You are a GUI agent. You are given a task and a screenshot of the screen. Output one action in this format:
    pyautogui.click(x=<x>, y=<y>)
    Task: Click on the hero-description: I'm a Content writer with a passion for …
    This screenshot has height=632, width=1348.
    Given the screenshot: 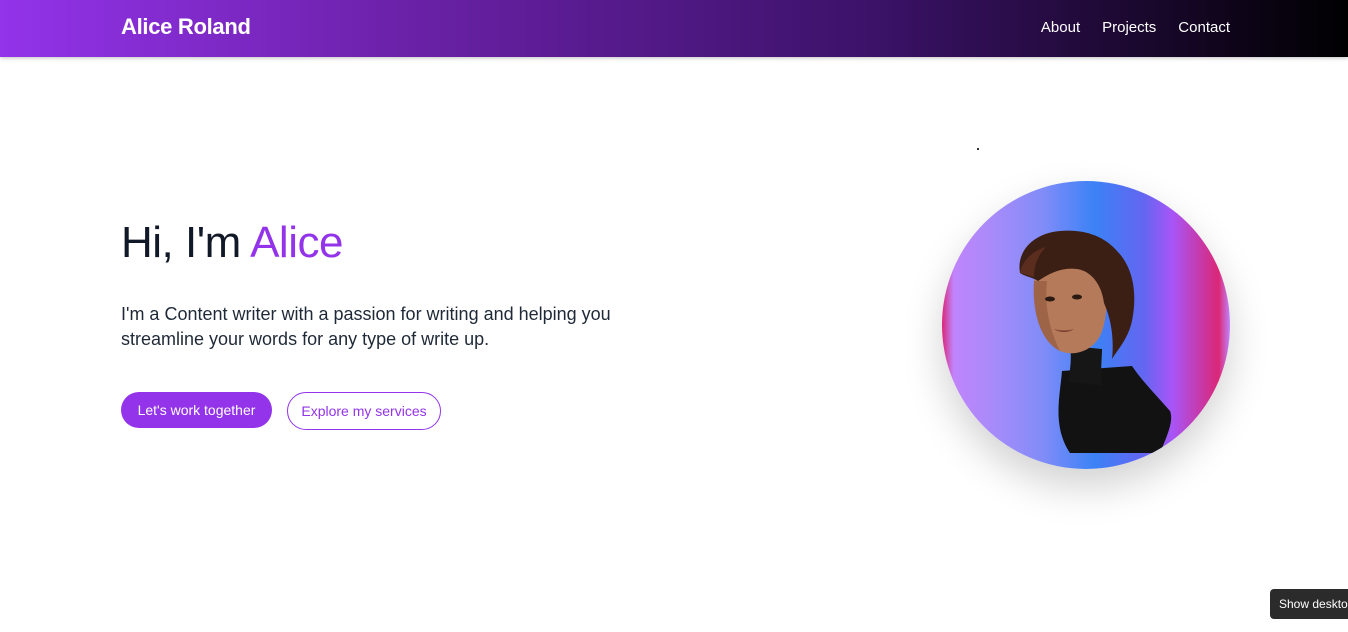 What is the action you would take?
    pyautogui.click(x=366, y=326)
    